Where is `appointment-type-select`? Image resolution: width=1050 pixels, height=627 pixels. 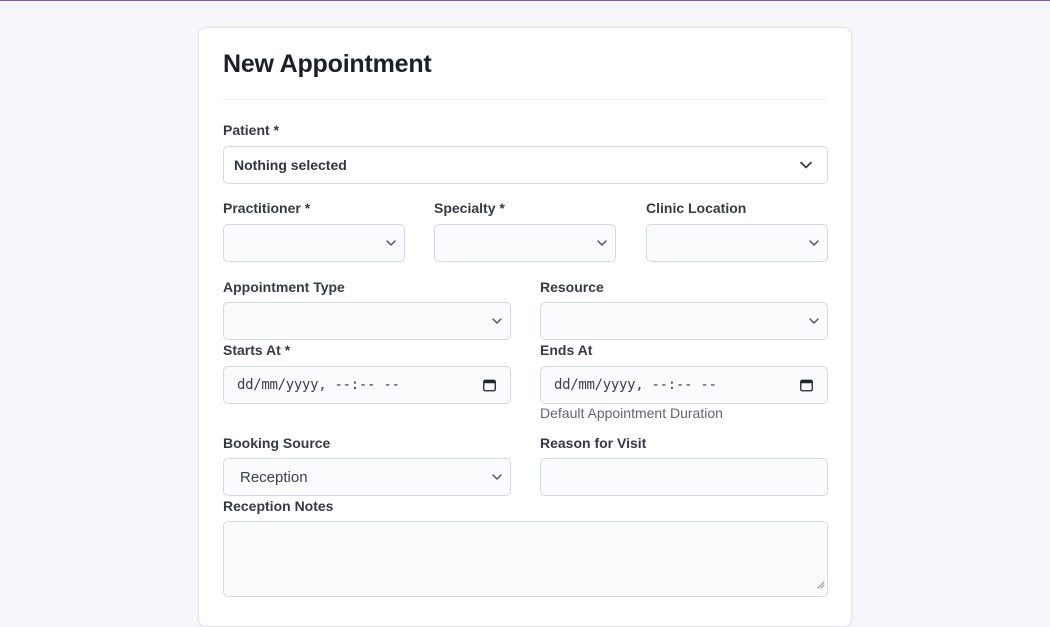
appointment-type-select is located at coordinates (367, 321).